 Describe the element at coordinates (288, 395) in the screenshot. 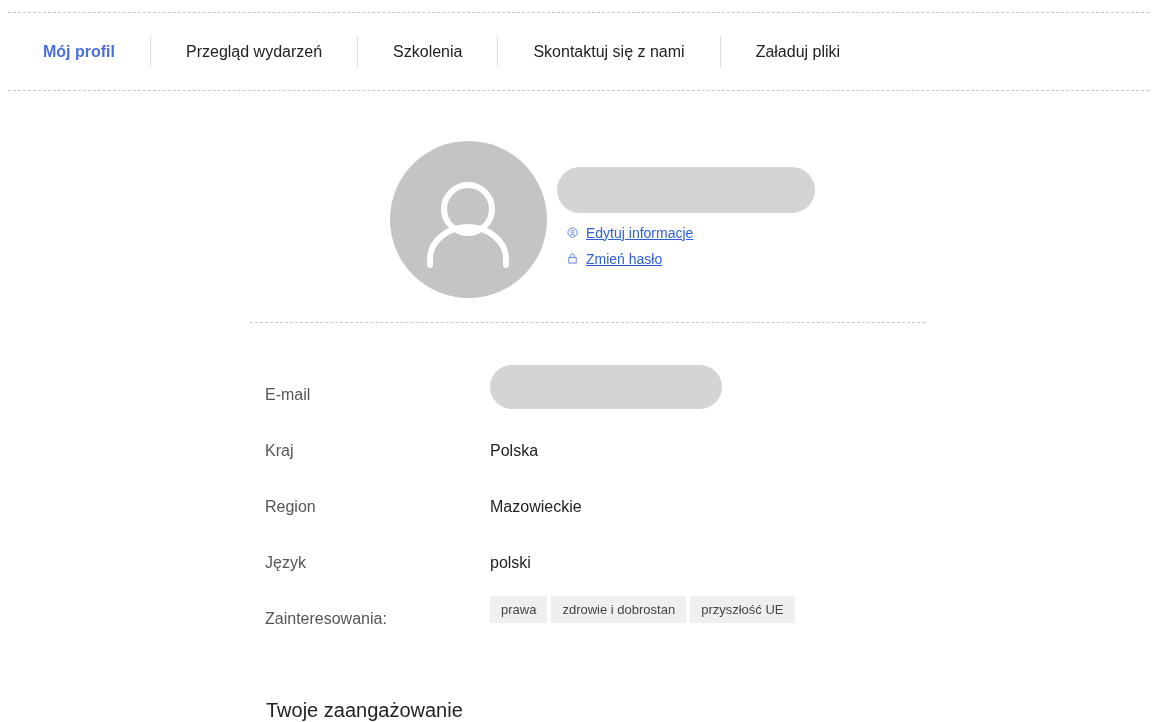

I see `field-label: E-mail` at that location.